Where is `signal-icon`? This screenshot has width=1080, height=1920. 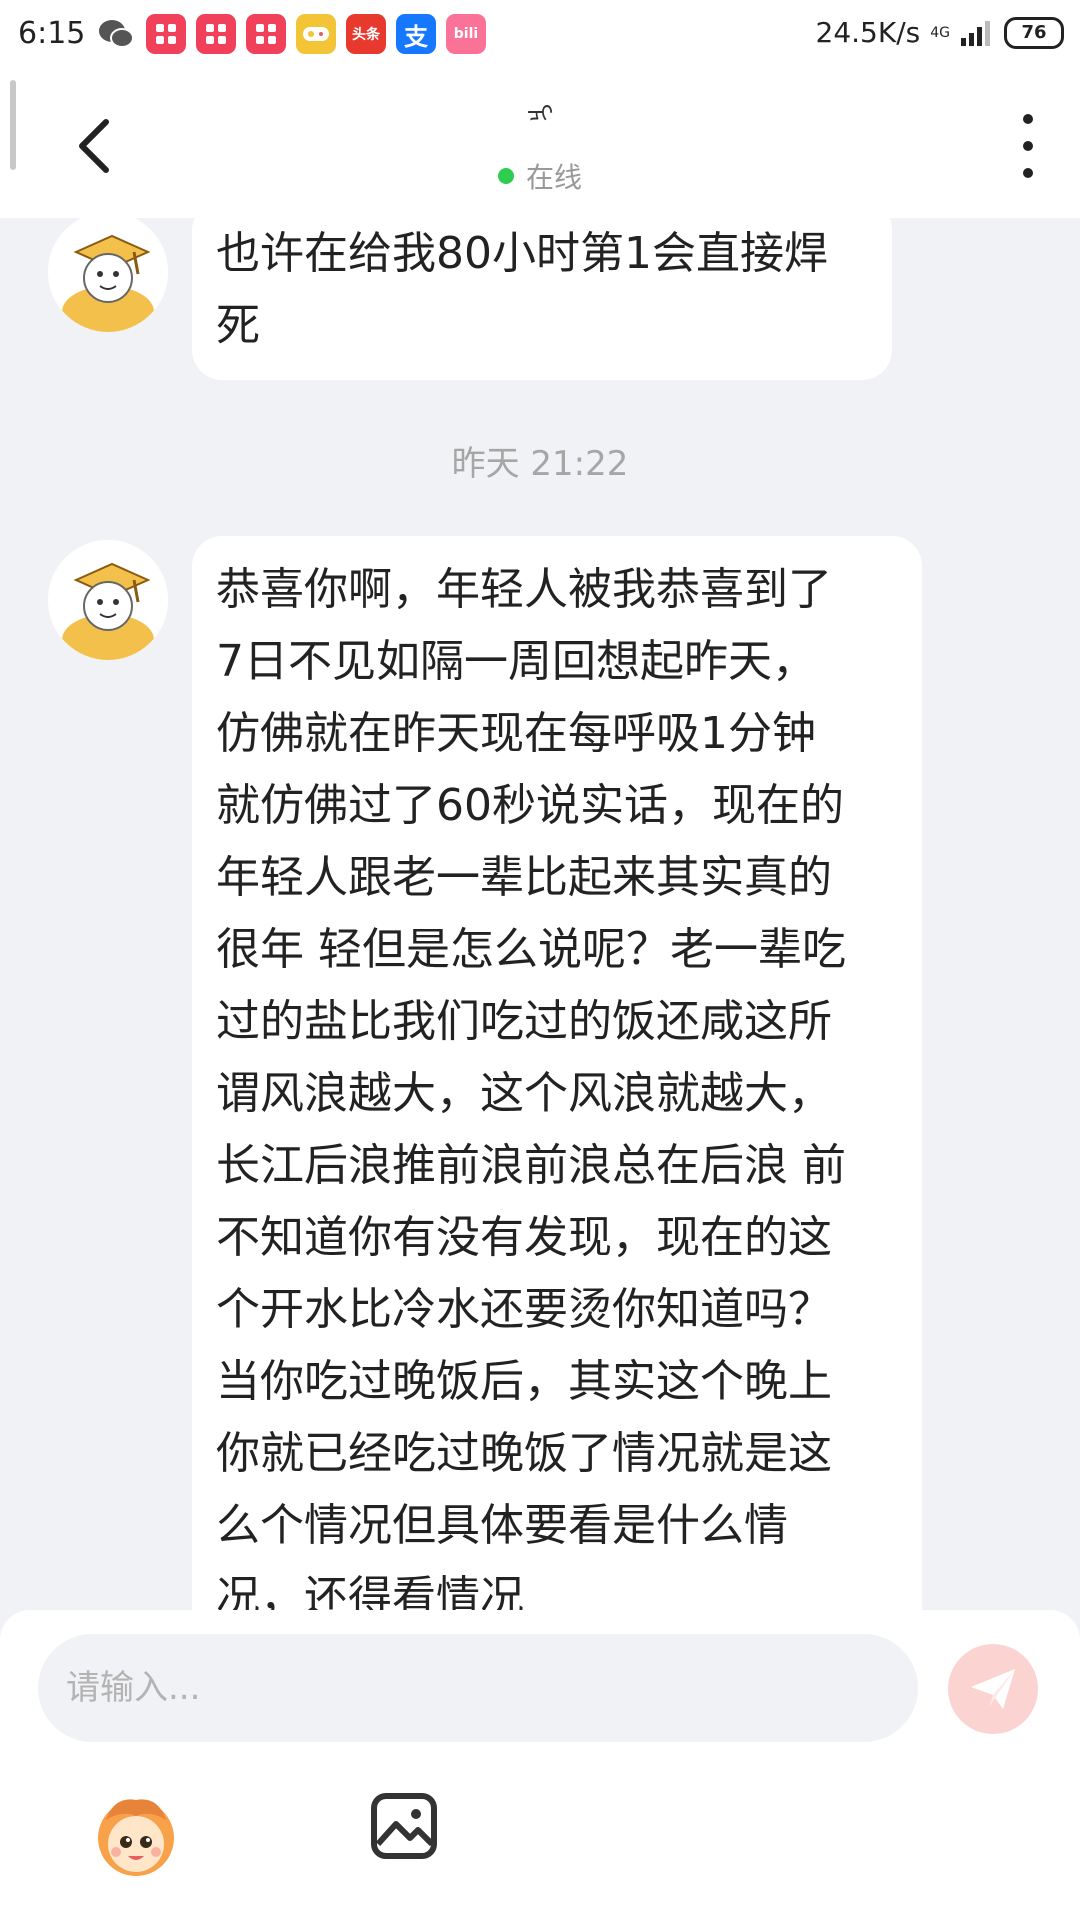 signal-icon is located at coordinates (975, 33).